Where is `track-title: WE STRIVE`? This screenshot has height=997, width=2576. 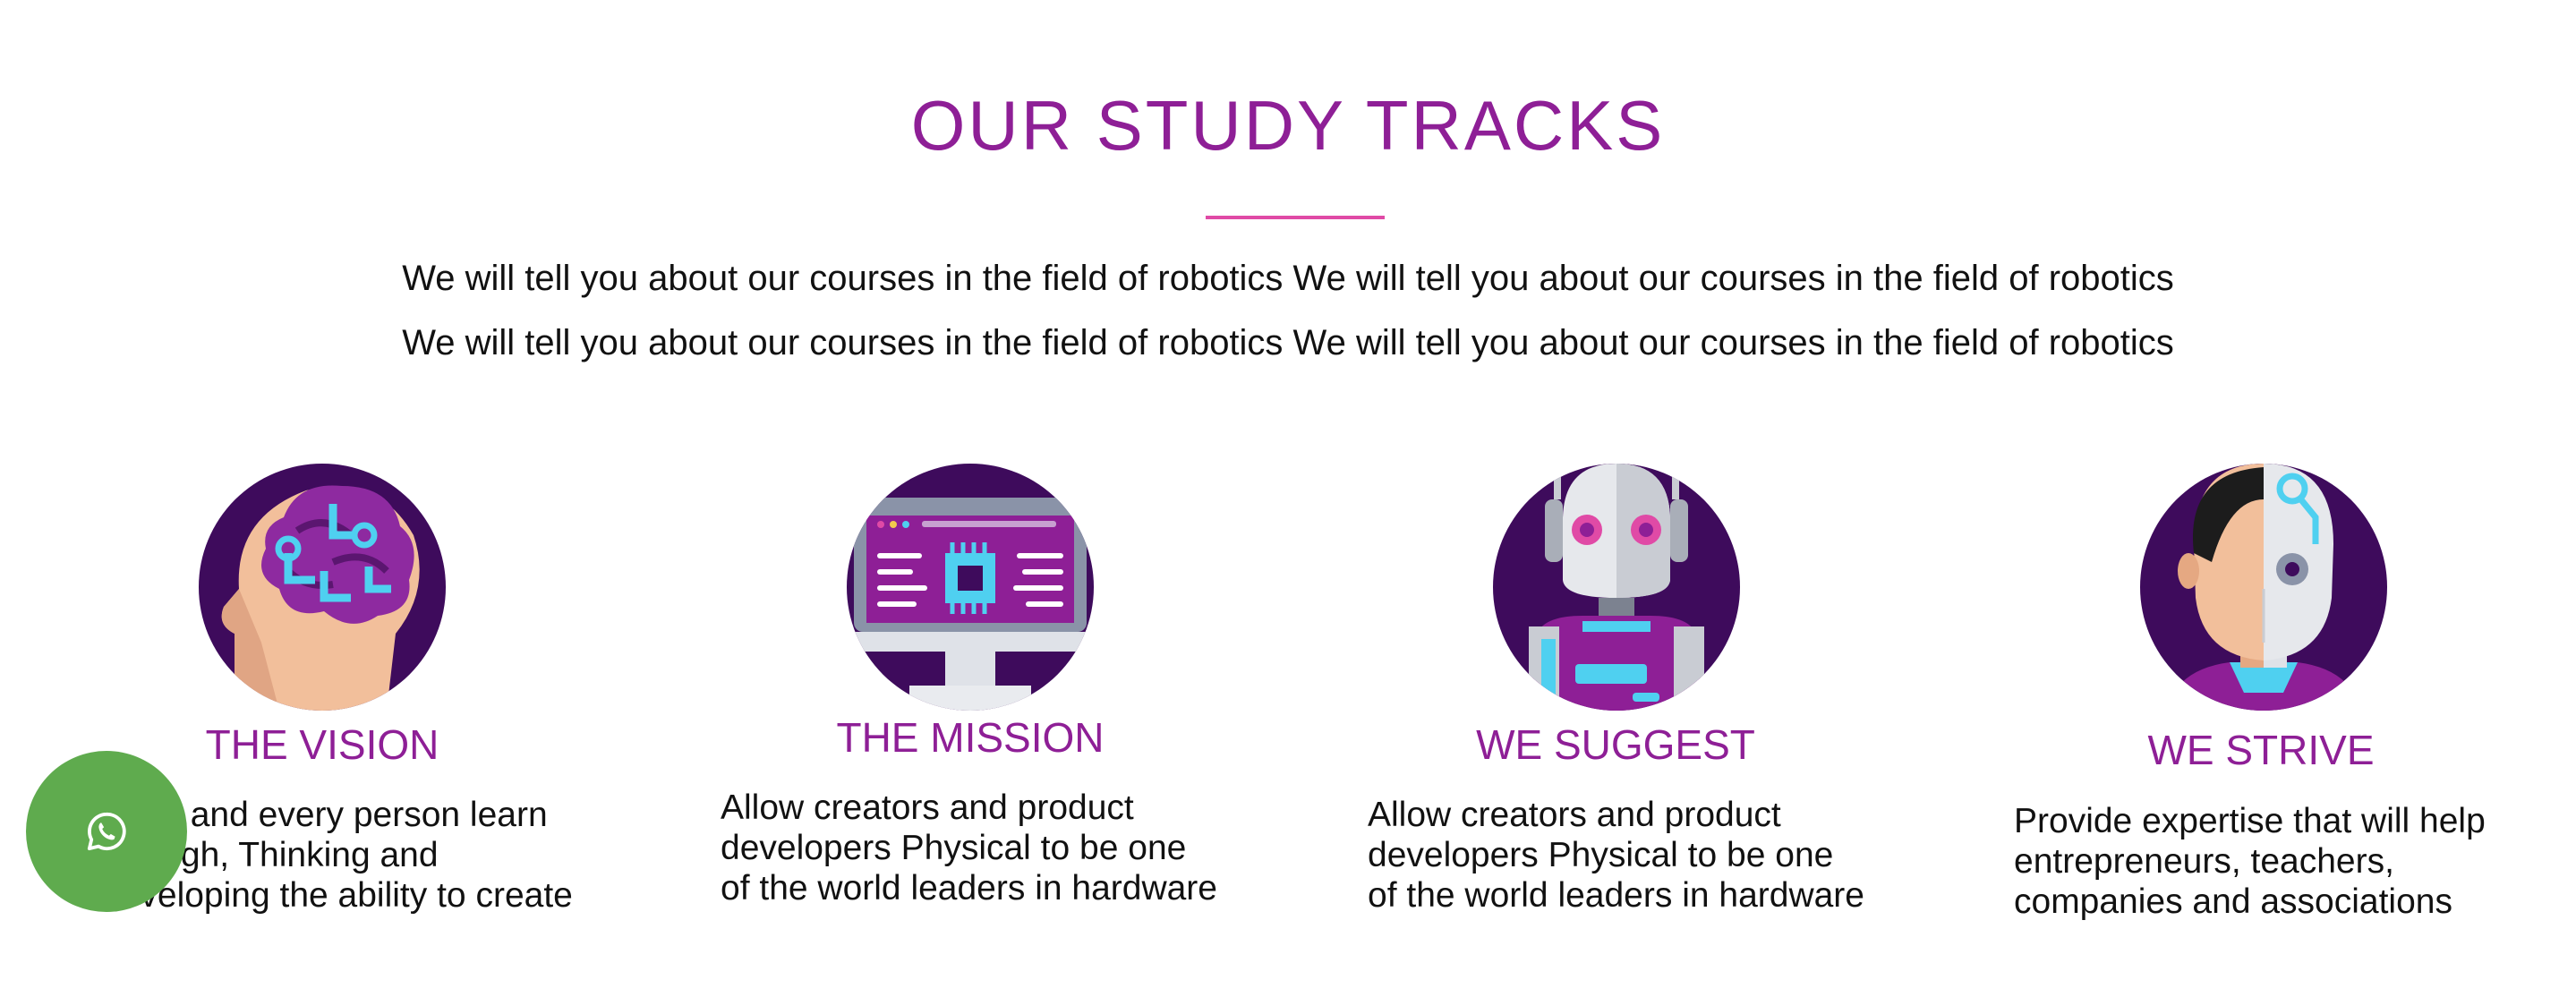
track-title: WE STRIVE is located at coordinates (2261, 750).